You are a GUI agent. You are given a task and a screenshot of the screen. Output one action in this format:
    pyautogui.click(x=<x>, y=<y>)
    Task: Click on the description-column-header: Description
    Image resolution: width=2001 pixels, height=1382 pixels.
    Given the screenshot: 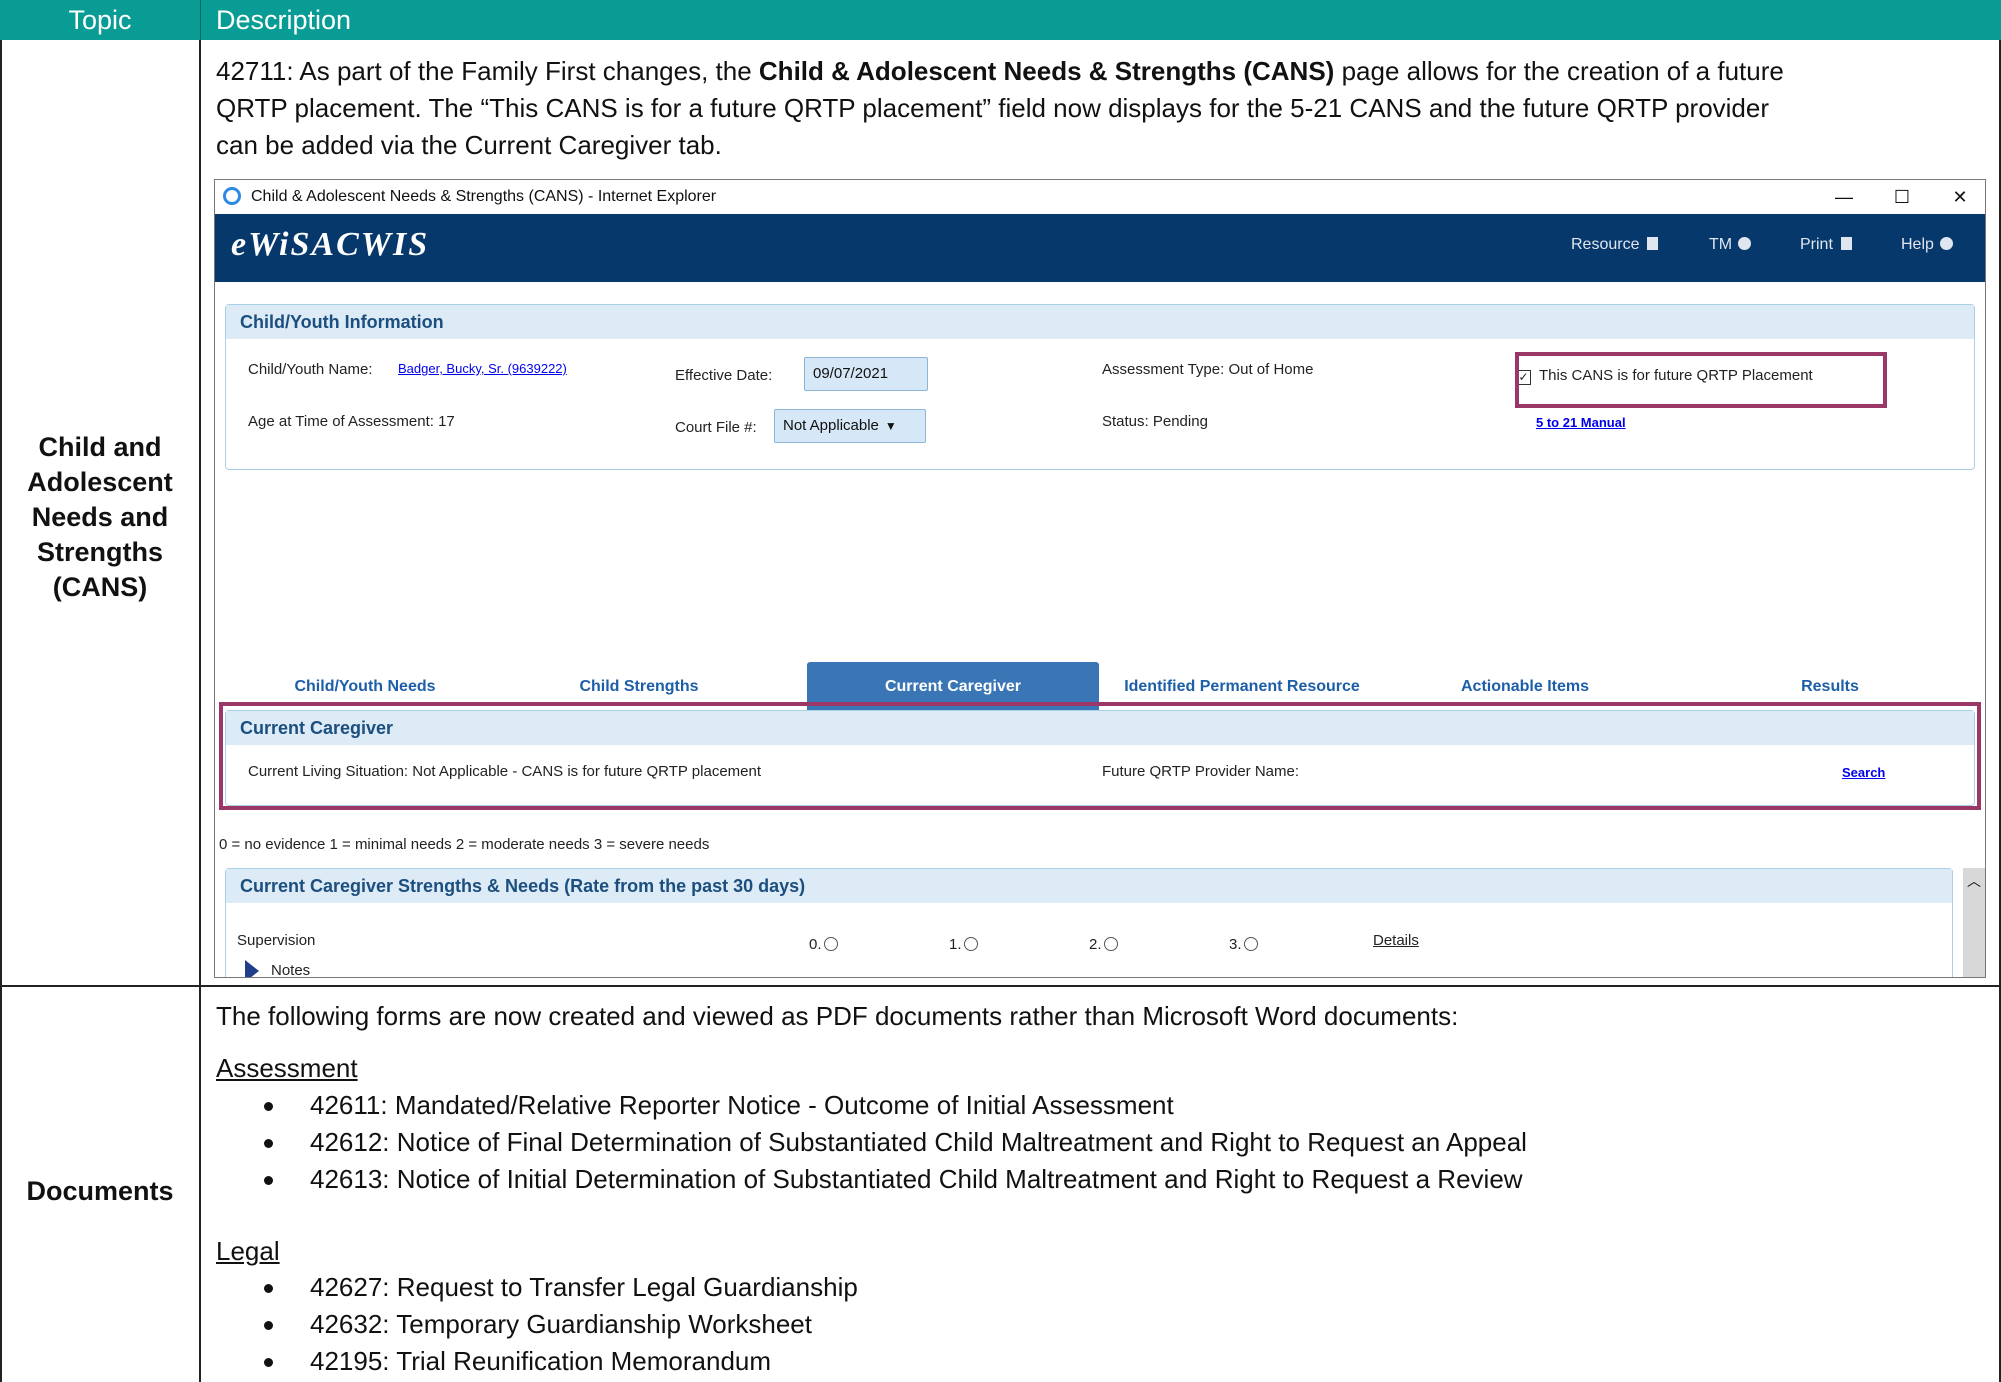 What is the action you would take?
    pyautogui.click(x=284, y=20)
    